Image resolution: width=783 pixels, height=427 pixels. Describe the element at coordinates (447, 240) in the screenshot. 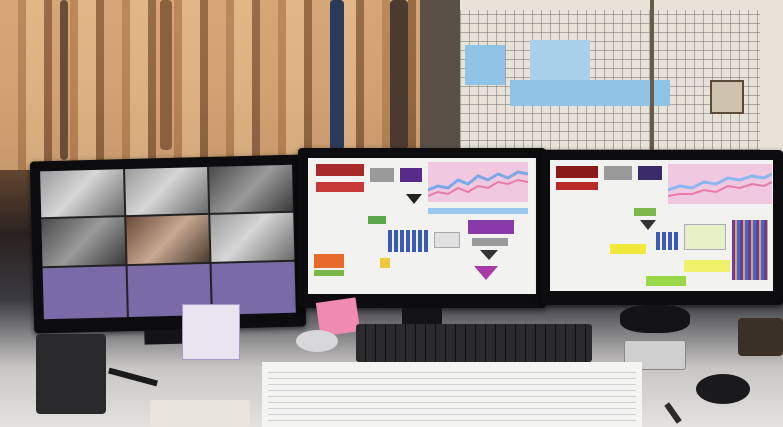

I see `info-box` at that location.